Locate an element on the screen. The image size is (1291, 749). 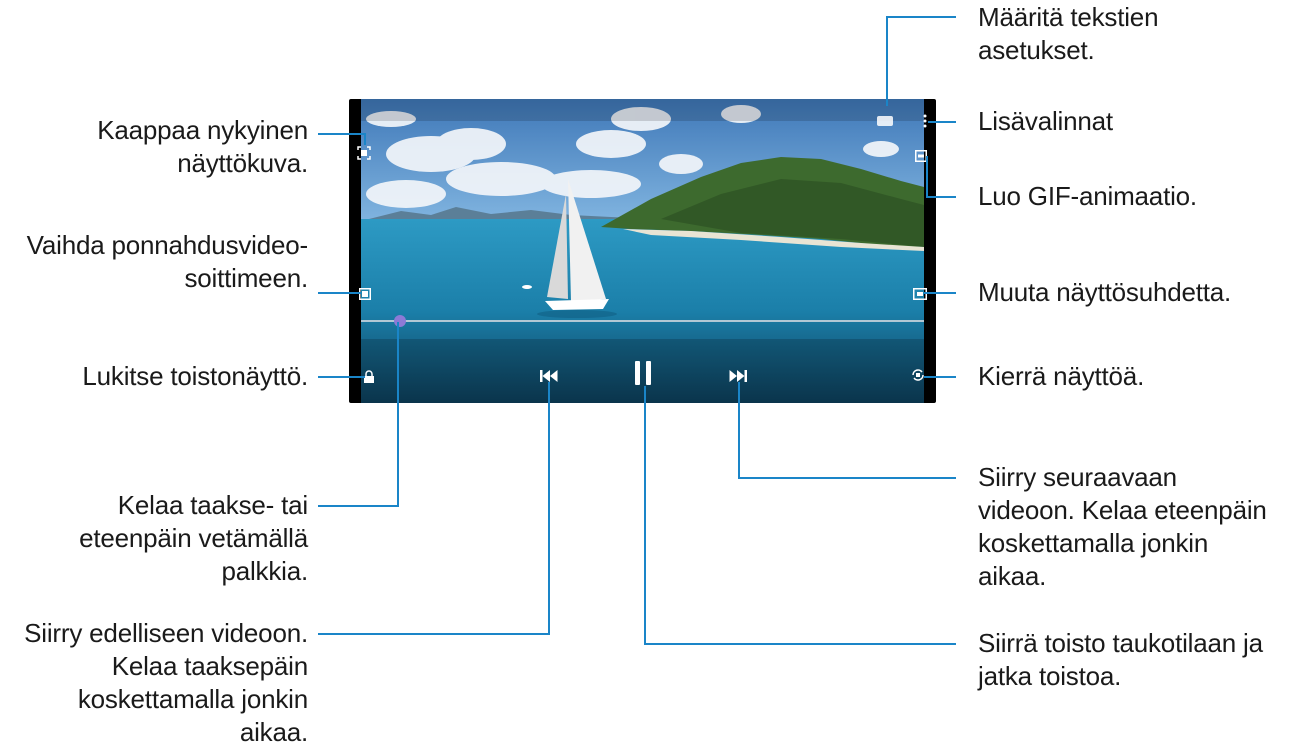
leader-pause-v is located at coordinates (645, 515).